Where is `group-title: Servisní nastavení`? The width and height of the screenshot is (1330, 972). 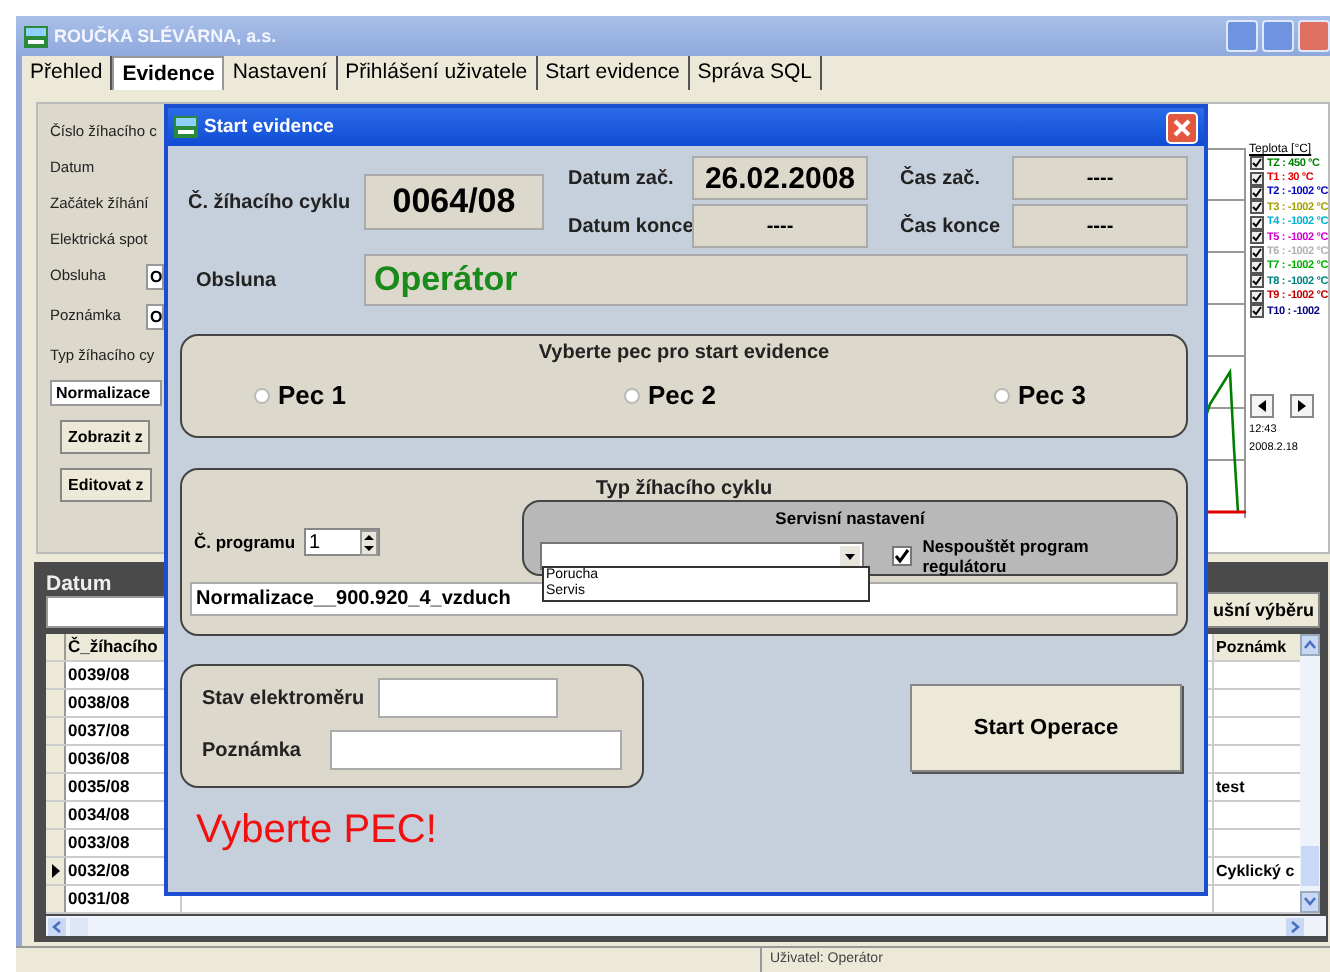
group-title: Servisní nastavení is located at coordinates (850, 518).